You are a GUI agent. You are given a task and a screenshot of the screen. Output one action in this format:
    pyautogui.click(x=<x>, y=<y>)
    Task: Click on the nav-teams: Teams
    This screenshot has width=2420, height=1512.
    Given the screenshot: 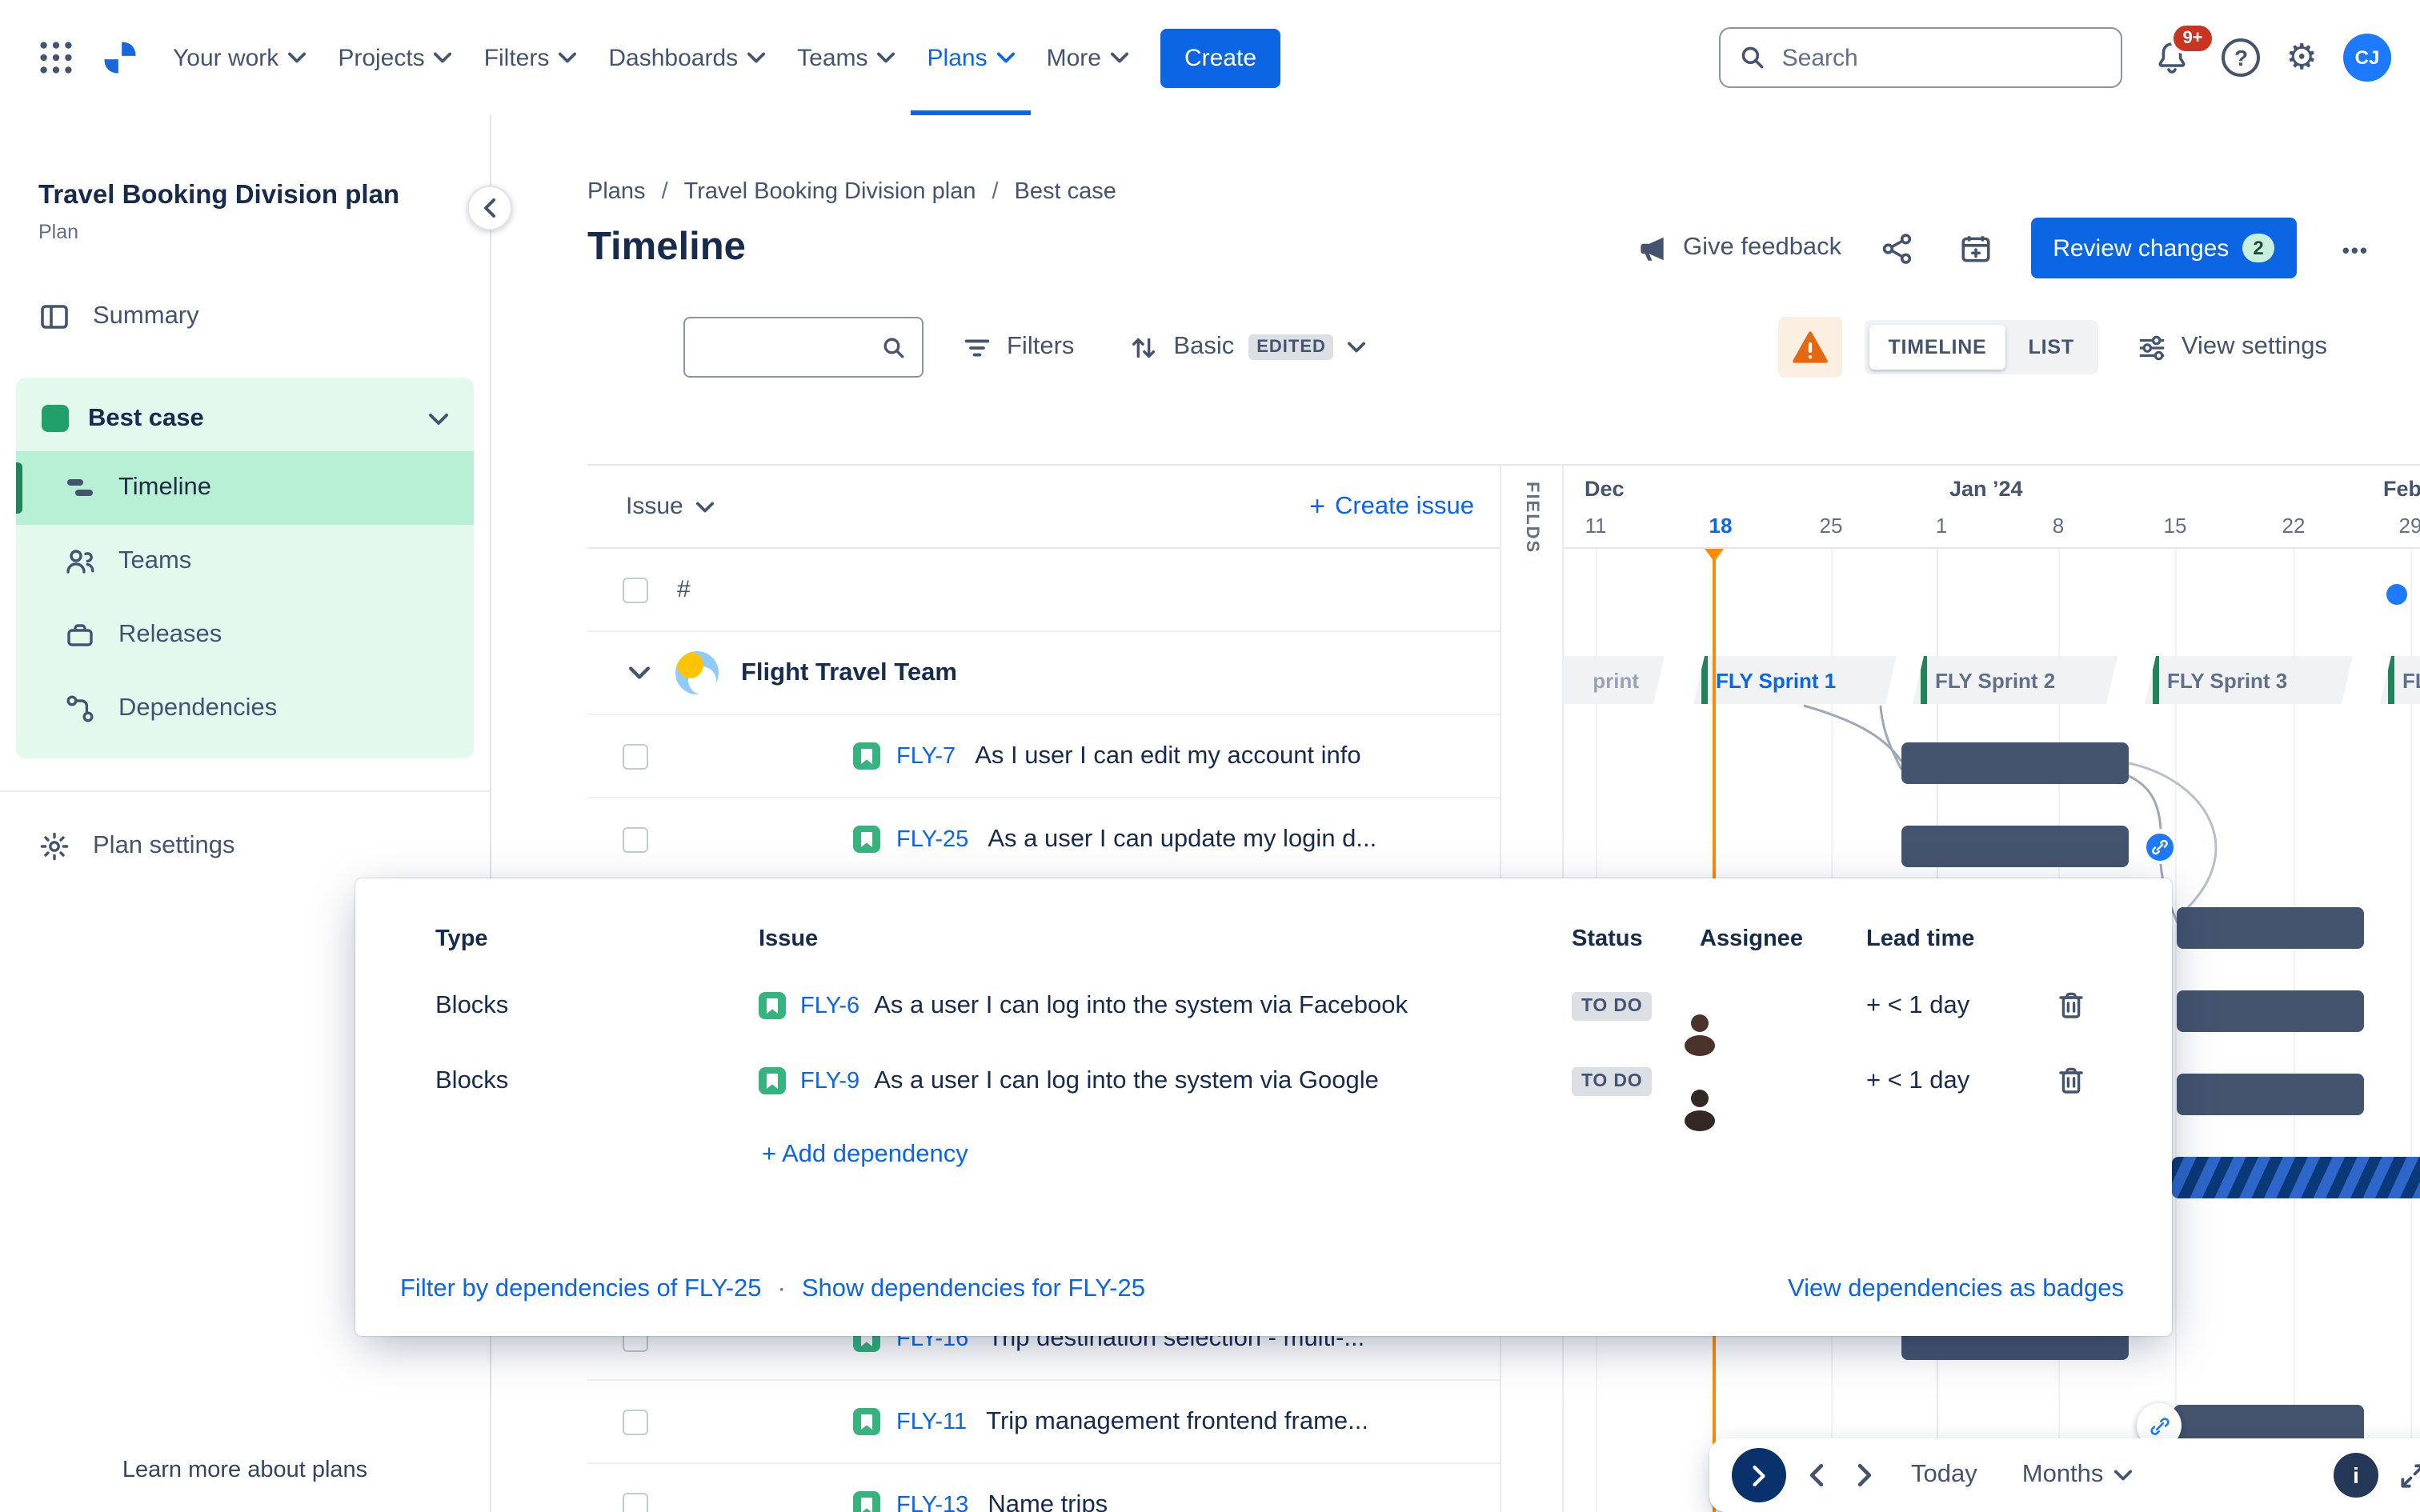 What is the action you would take?
    pyautogui.click(x=846, y=57)
    